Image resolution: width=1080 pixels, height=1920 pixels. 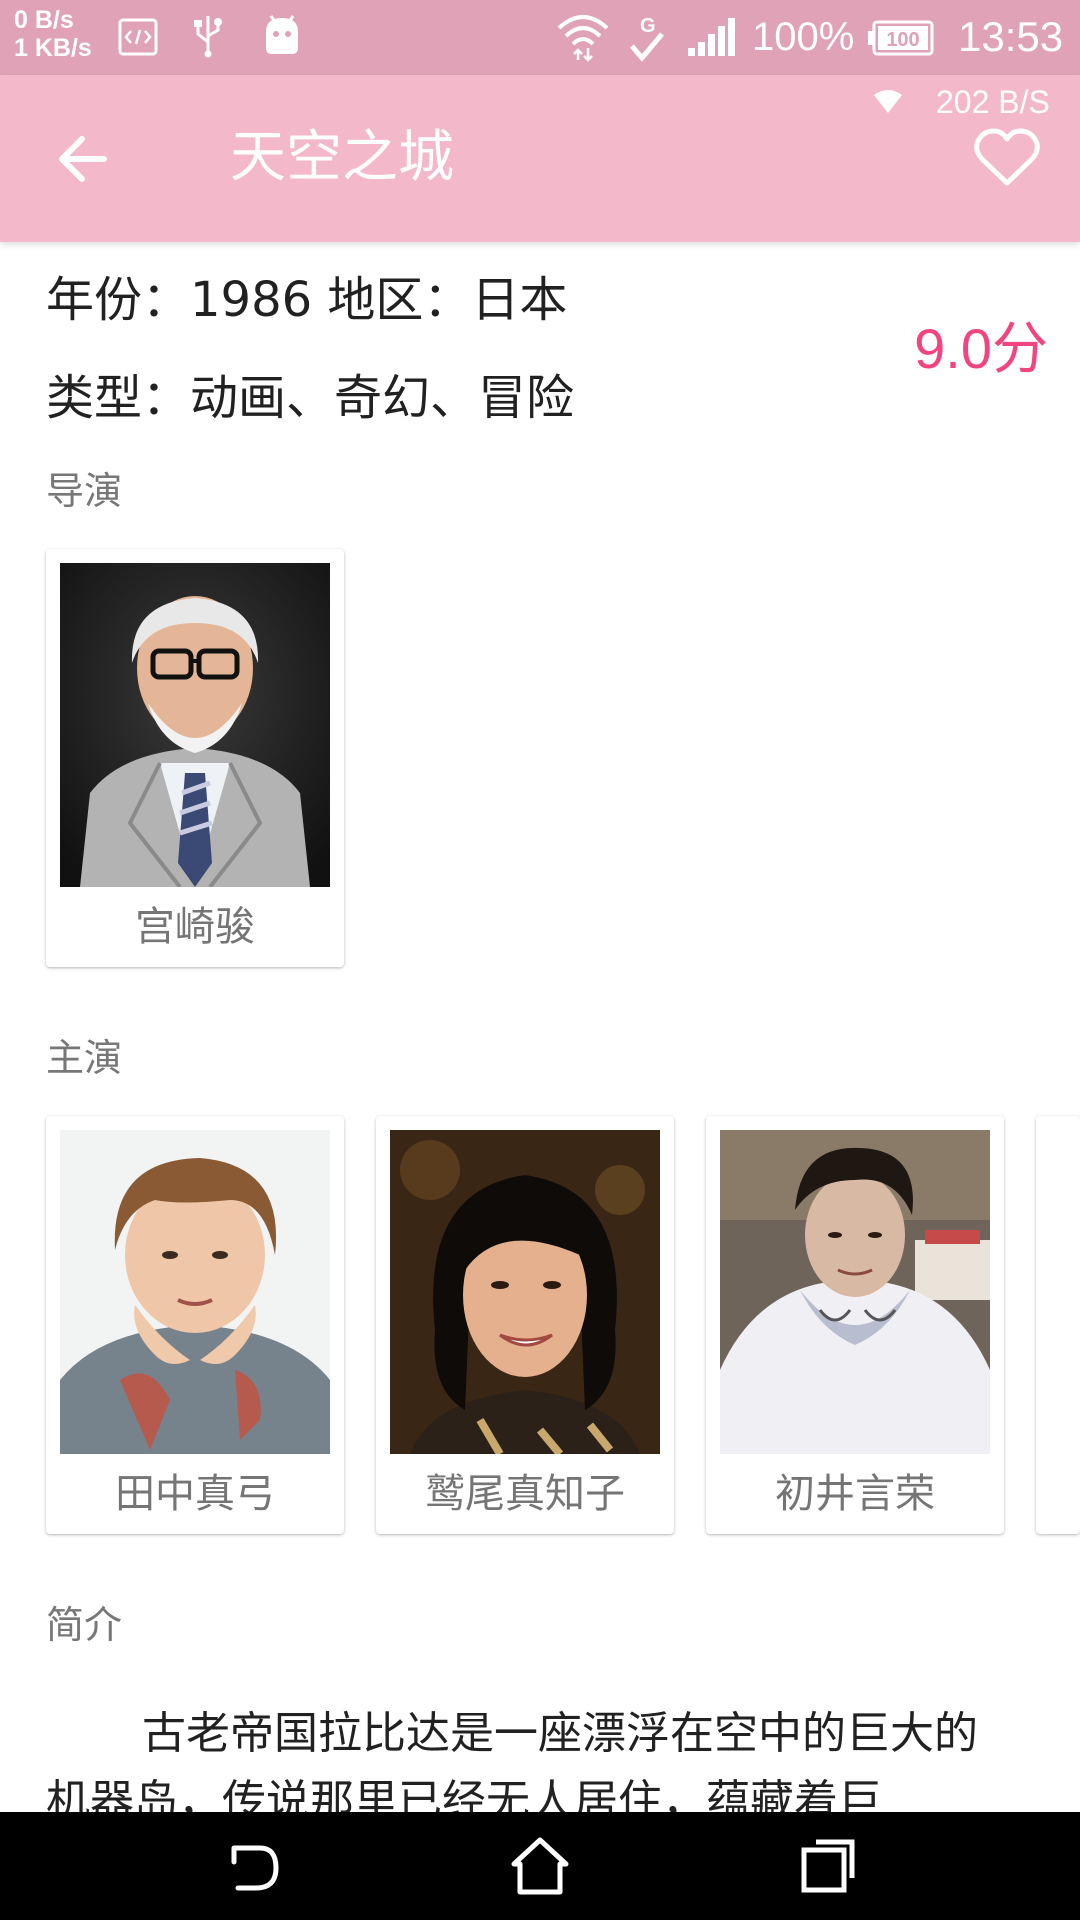 I want to click on home-nav-icon, so click(x=540, y=1866).